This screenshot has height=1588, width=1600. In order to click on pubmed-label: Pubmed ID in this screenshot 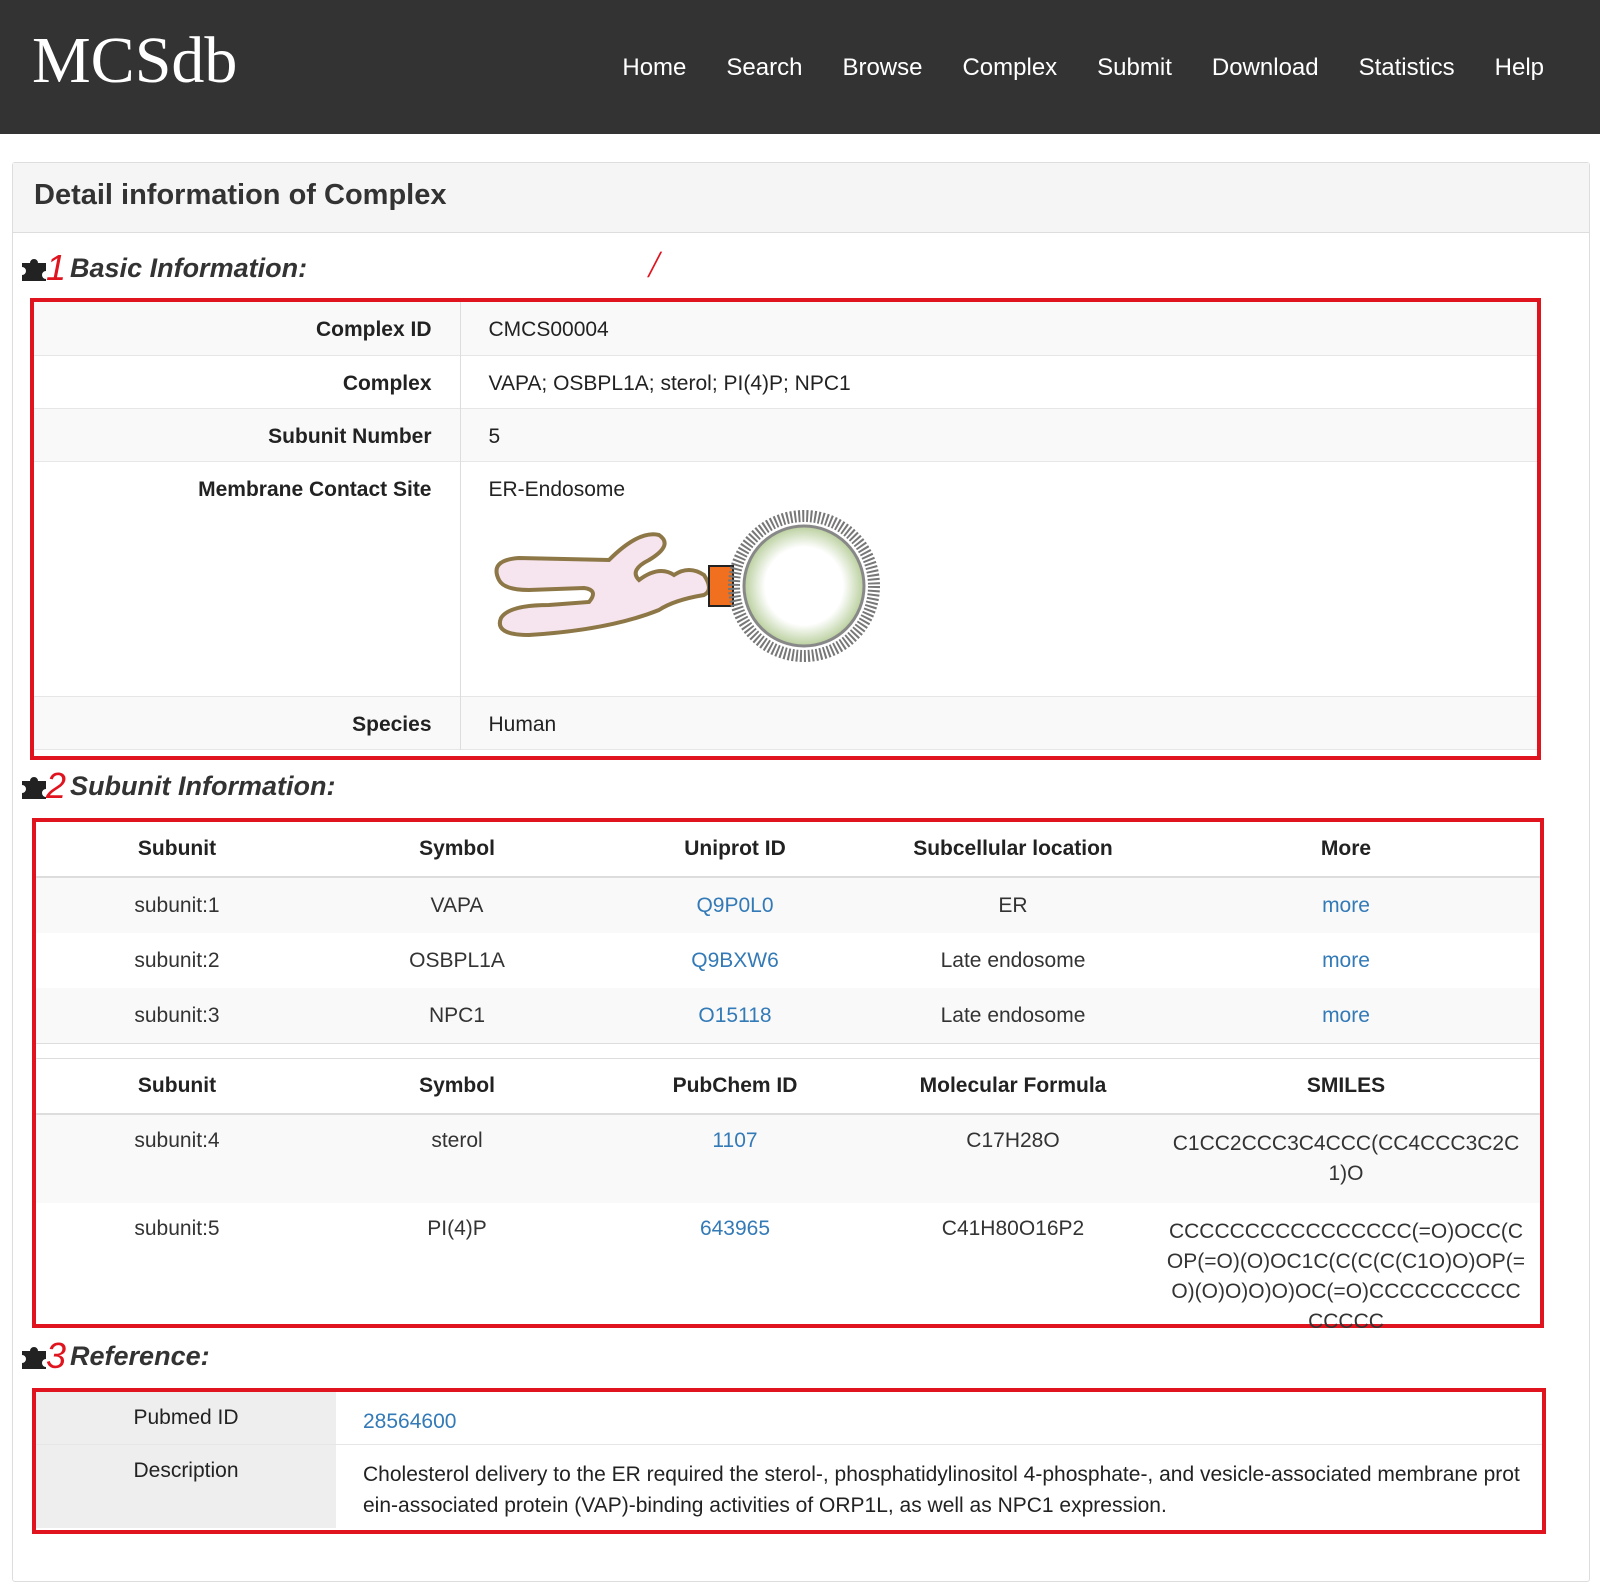, I will do `click(186, 1418)`.